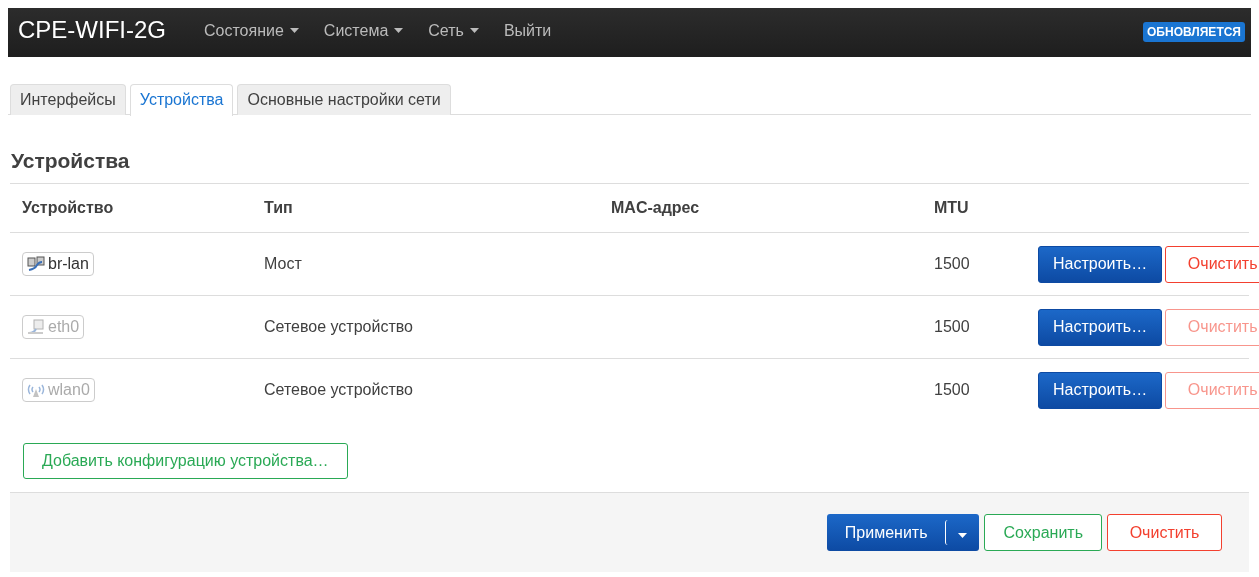 Image resolution: width=1259 pixels, height=577 pixels. I want to click on tab: Устройства, so click(181, 100).